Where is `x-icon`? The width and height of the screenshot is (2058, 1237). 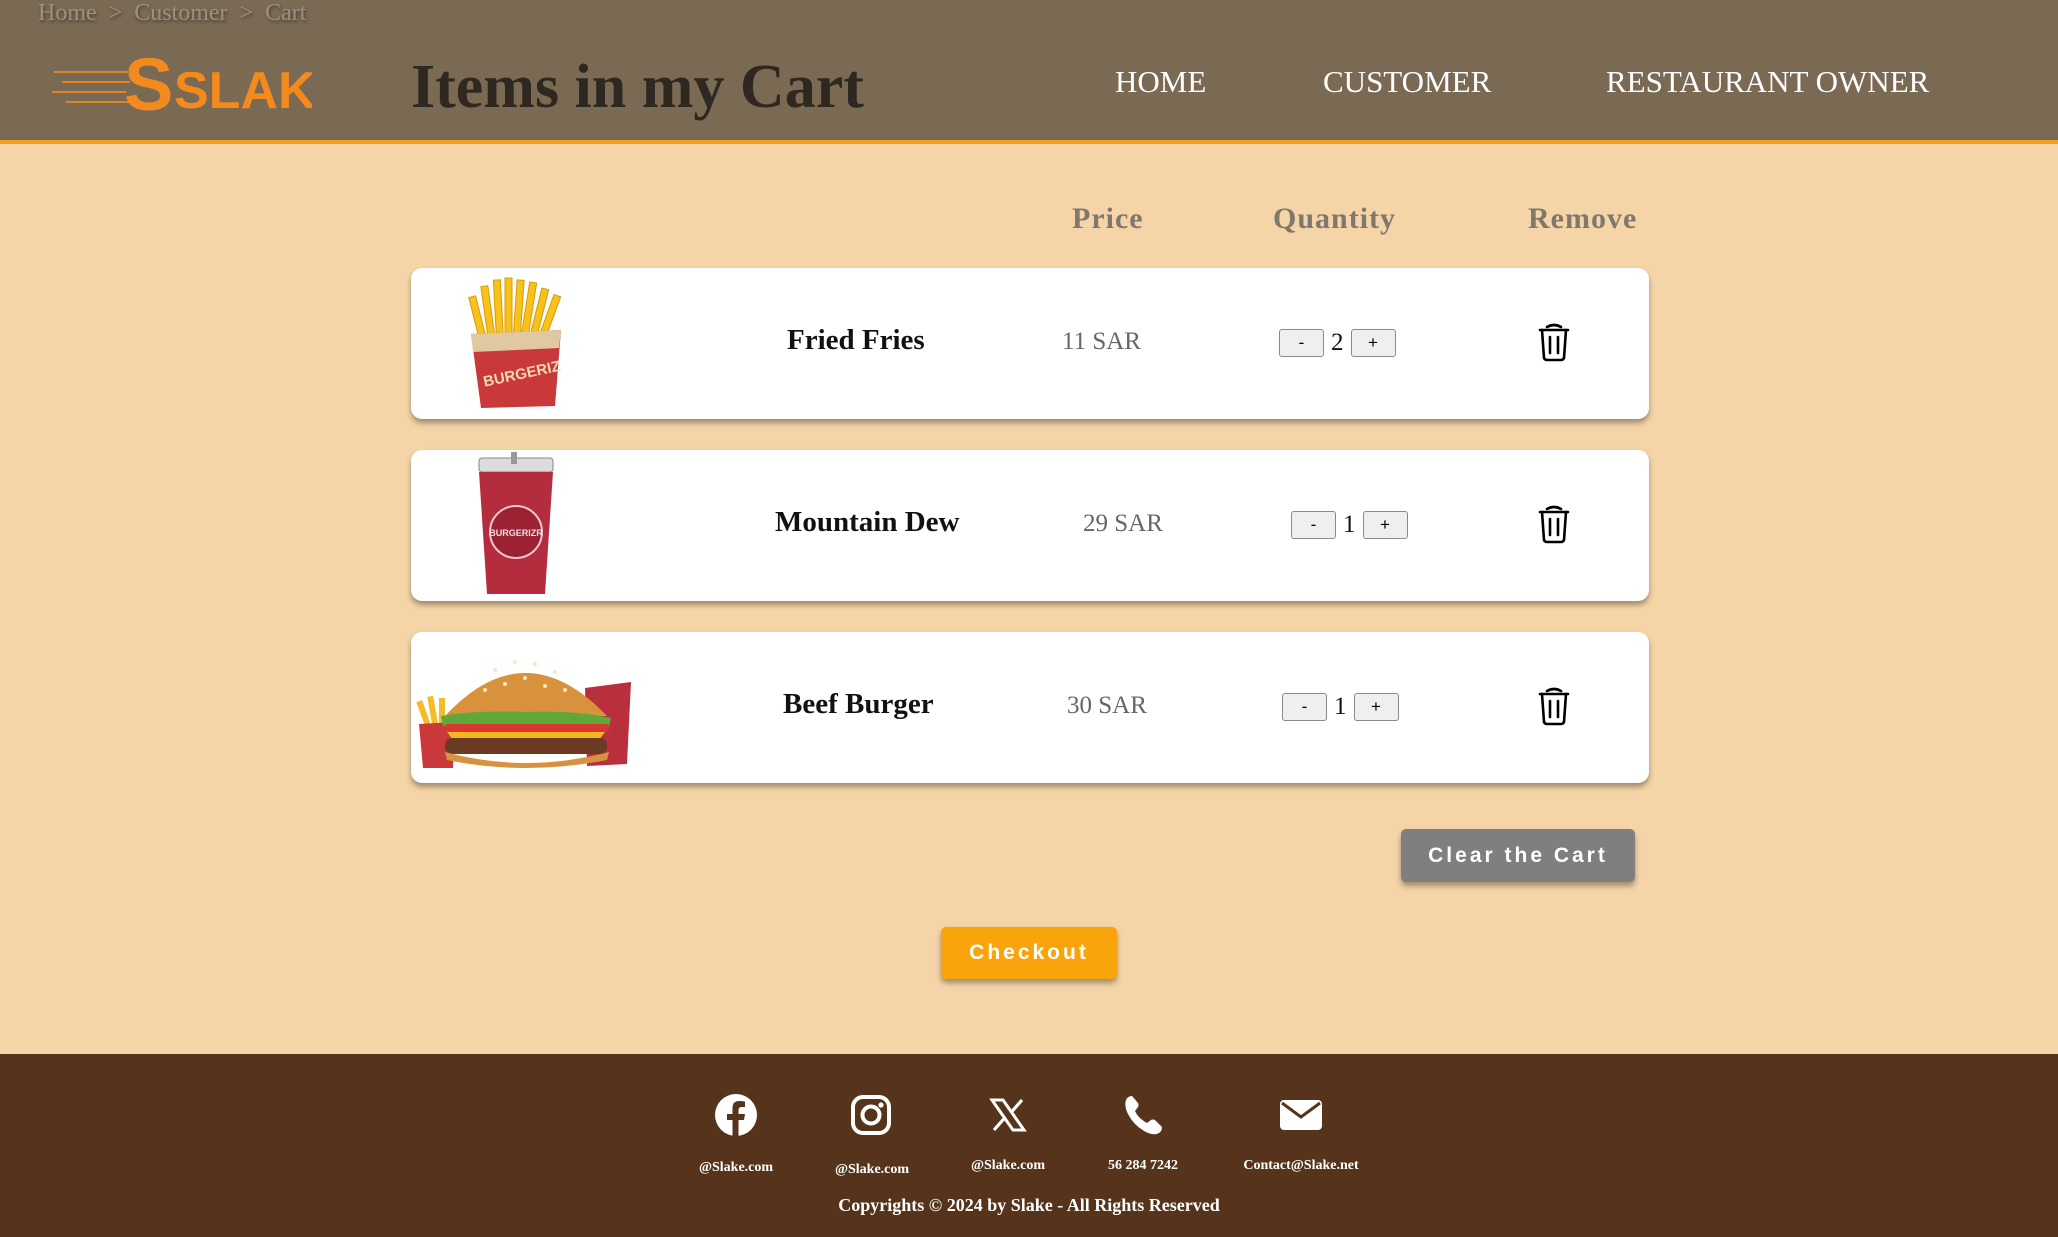 x-icon is located at coordinates (1008, 1115).